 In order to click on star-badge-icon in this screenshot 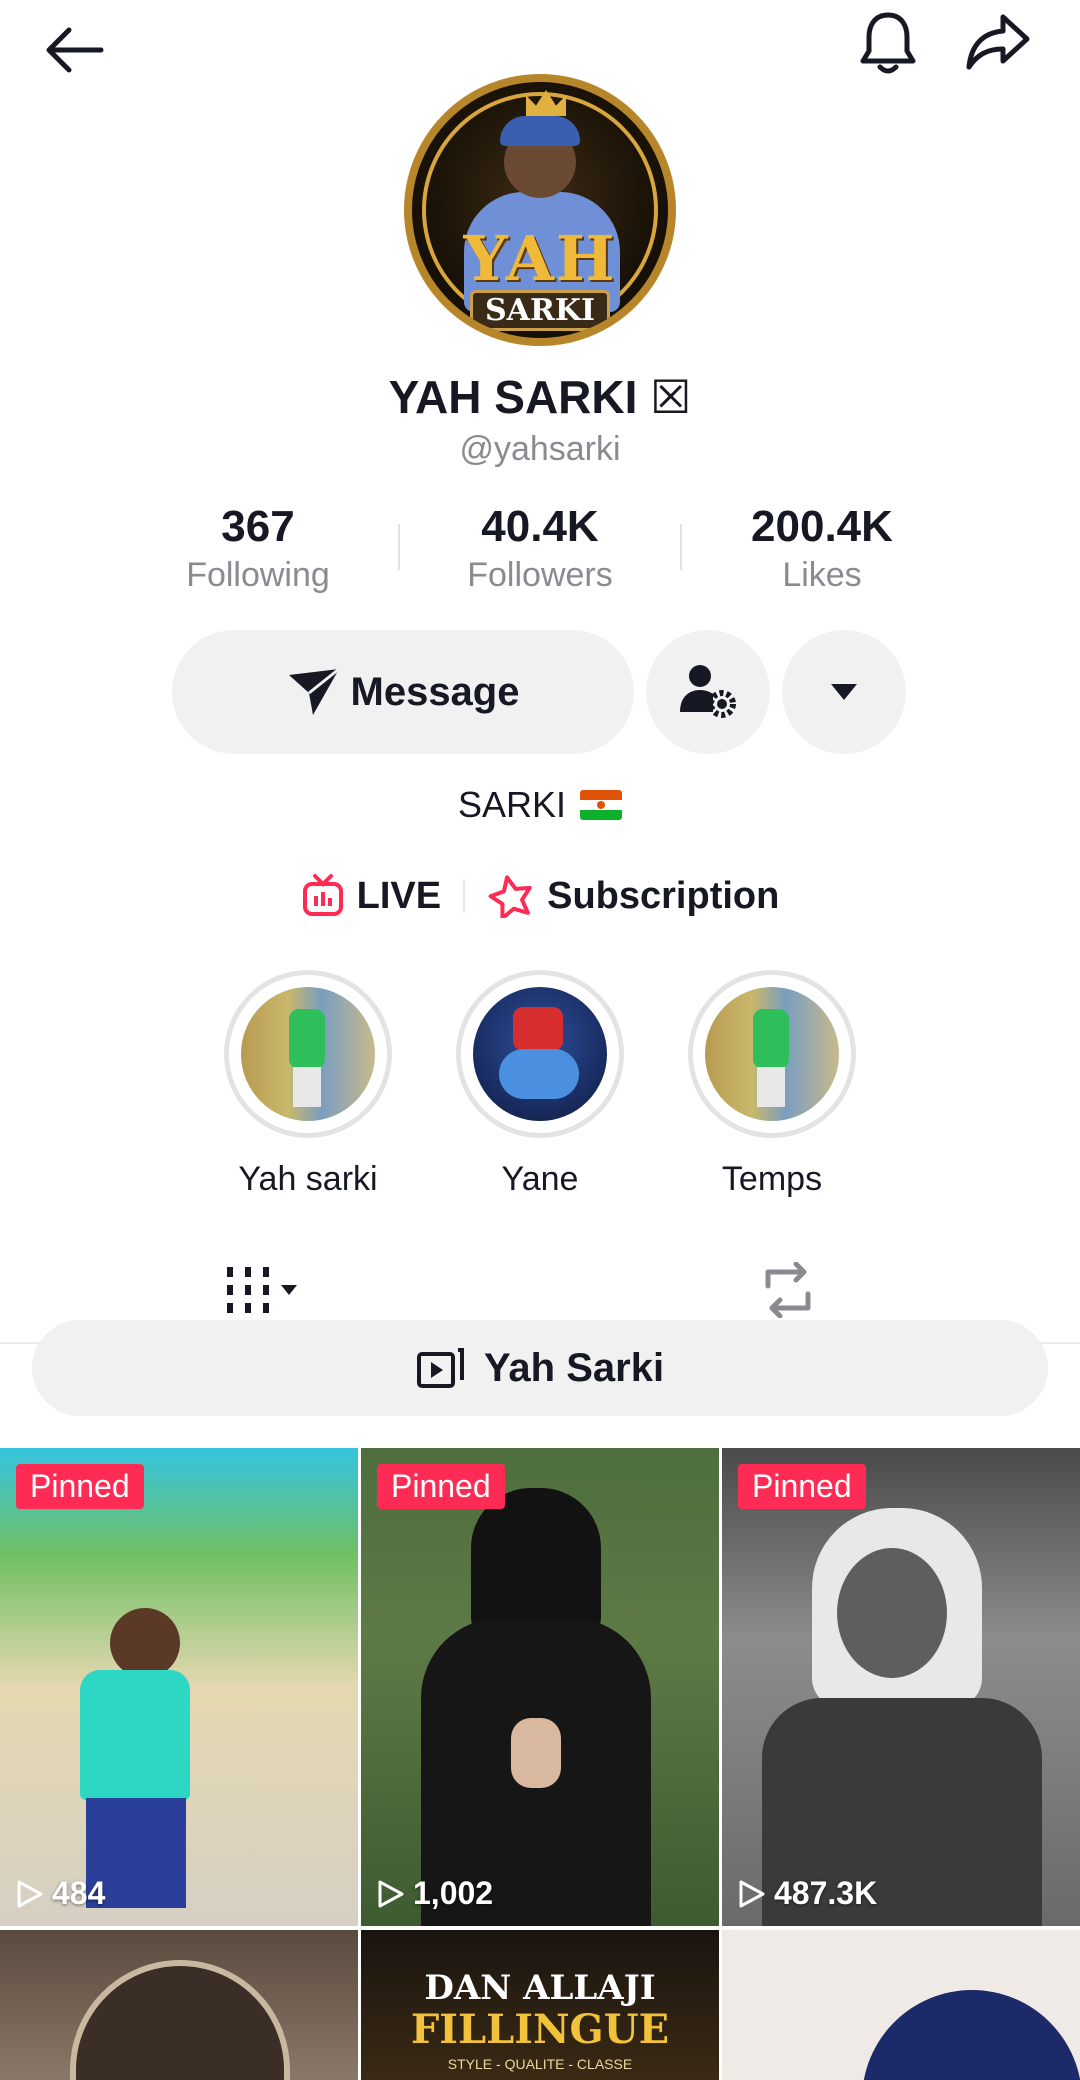, I will do `click(510, 896)`.